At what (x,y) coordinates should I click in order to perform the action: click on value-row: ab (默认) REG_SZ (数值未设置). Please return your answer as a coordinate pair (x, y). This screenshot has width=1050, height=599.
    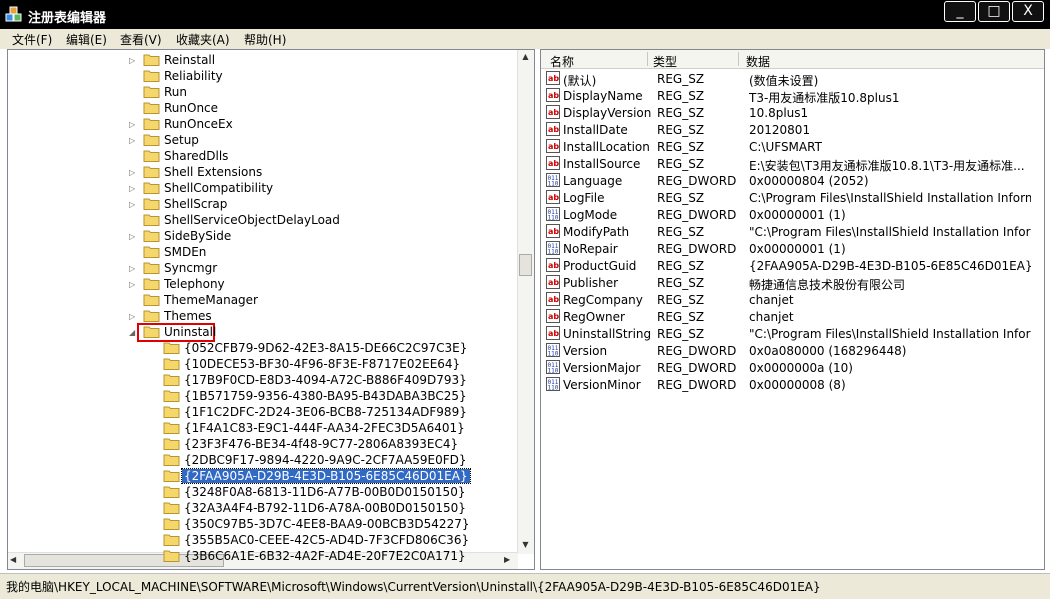
    Looking at the image, I should click on (791, 79).